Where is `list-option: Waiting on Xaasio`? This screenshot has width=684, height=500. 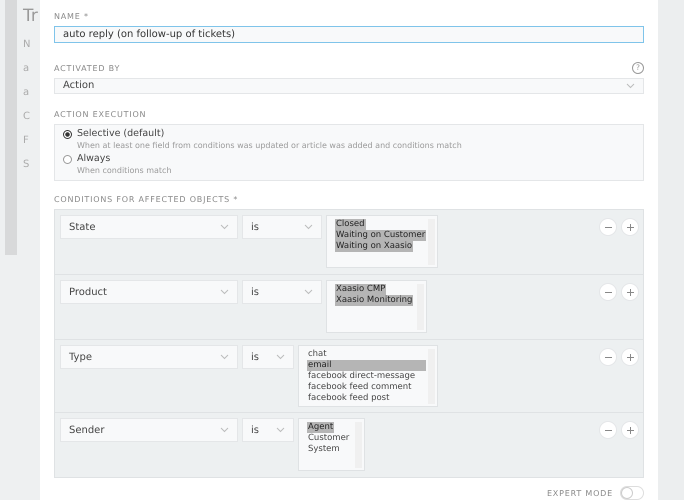 list-option: Waiting on Xaasio is located at coordinates (374, 246).